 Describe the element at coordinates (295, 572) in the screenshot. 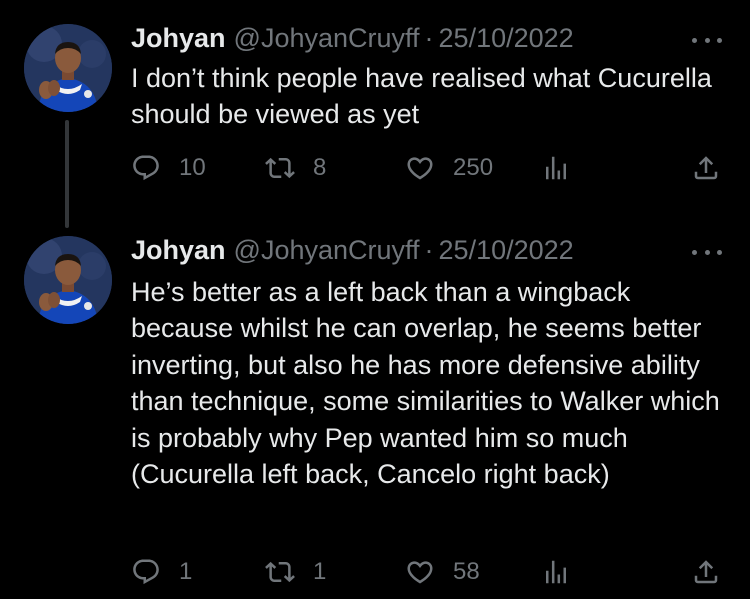

I see `retweet-button: 1` at that location.